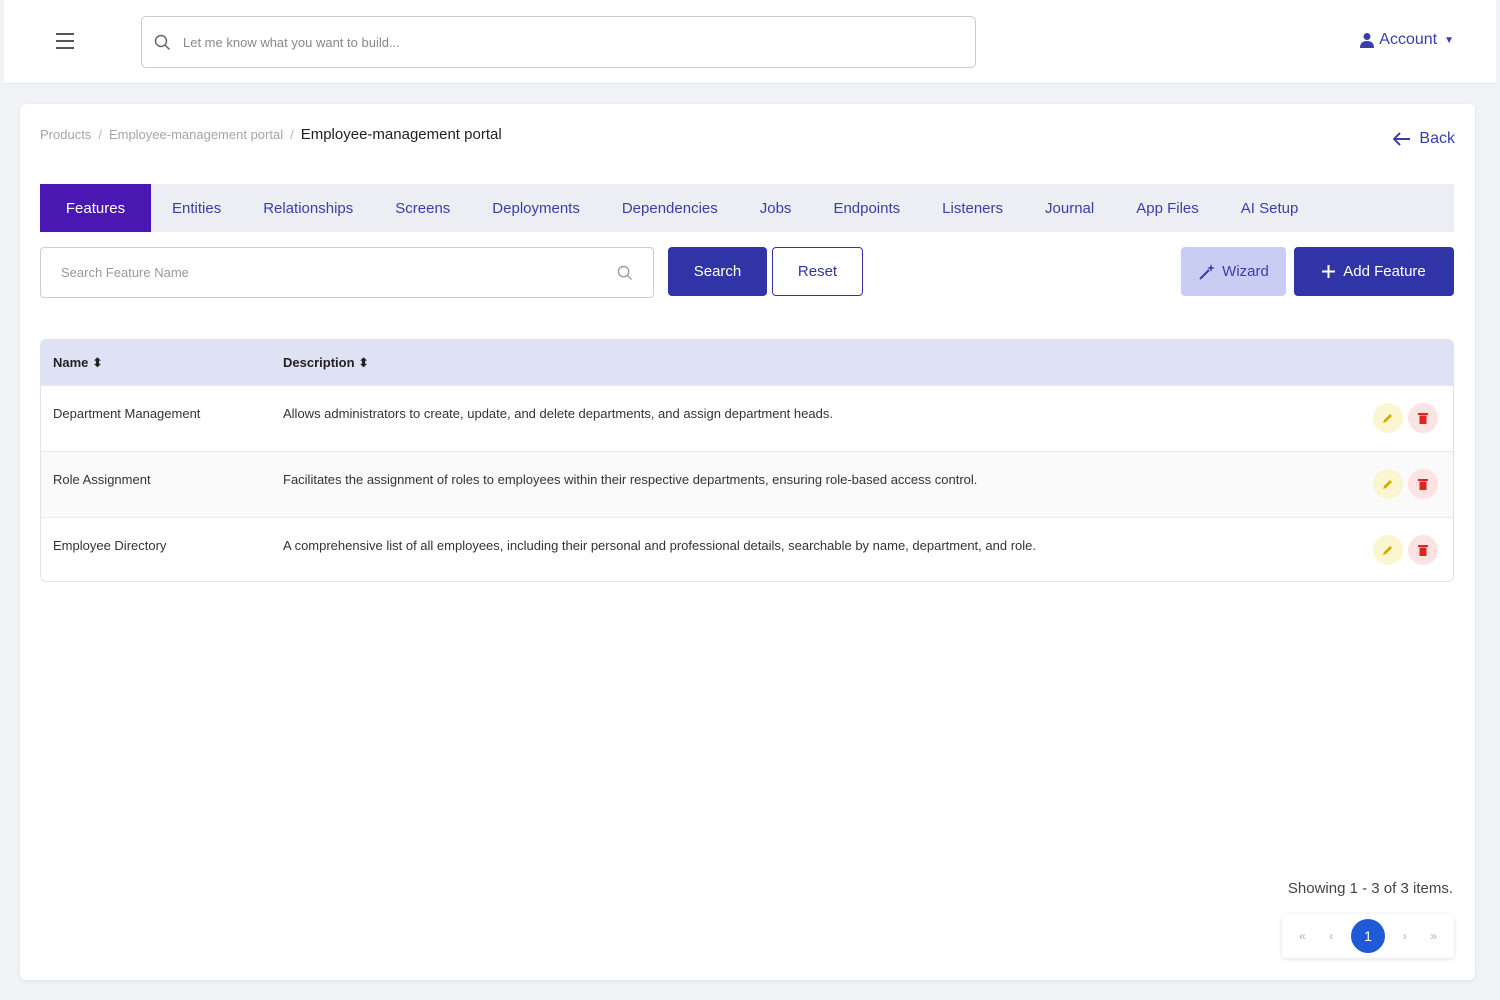  I want to click on user-icon, so click(1367, 40).